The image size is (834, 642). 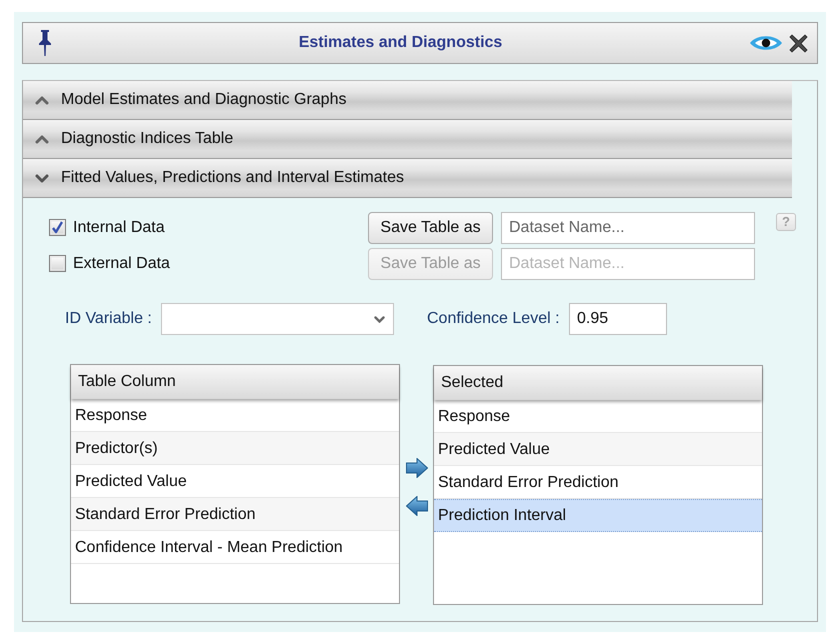 What do you see at coordinates (798, 43) in the screenshot?
I see `close-icon` at bounding box center [798, 43].